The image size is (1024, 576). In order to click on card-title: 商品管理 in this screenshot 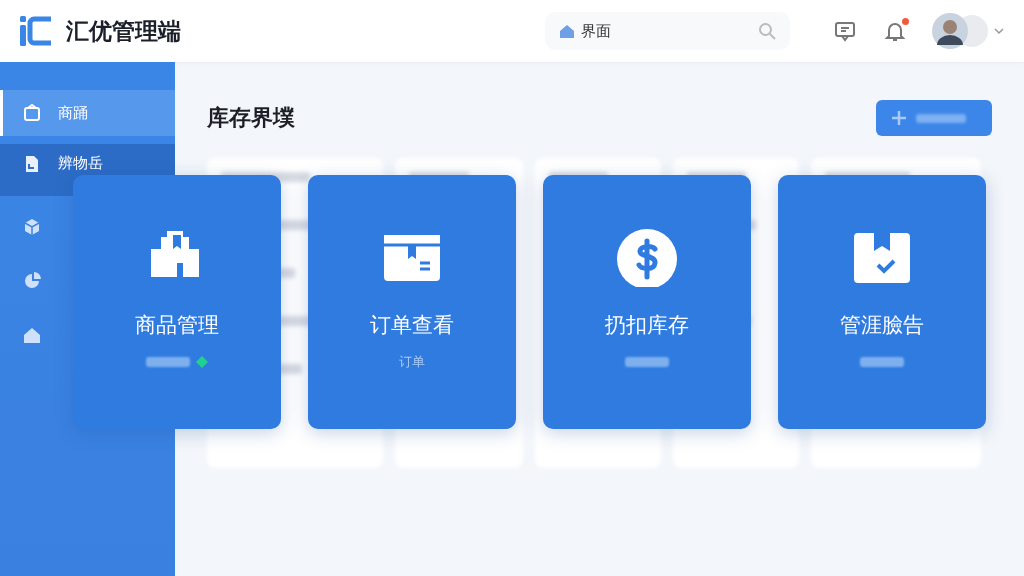, I will do `click(177, 325)`.